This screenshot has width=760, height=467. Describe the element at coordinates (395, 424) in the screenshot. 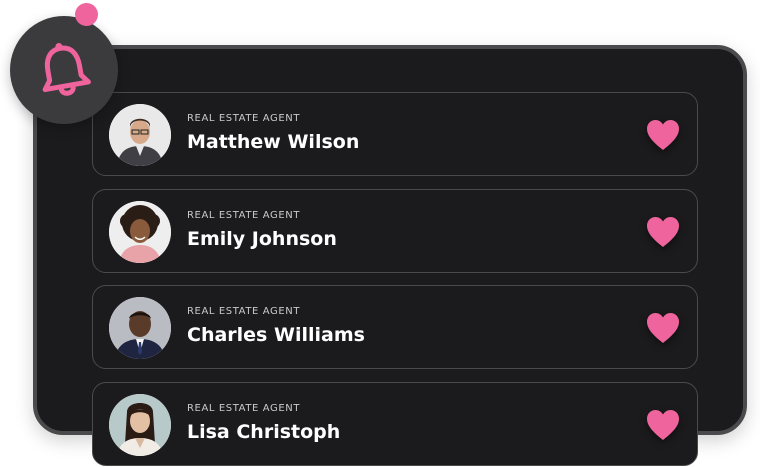

I see `agent-card: REAL ESTATE AGENT Lisa Christoph` at that location.